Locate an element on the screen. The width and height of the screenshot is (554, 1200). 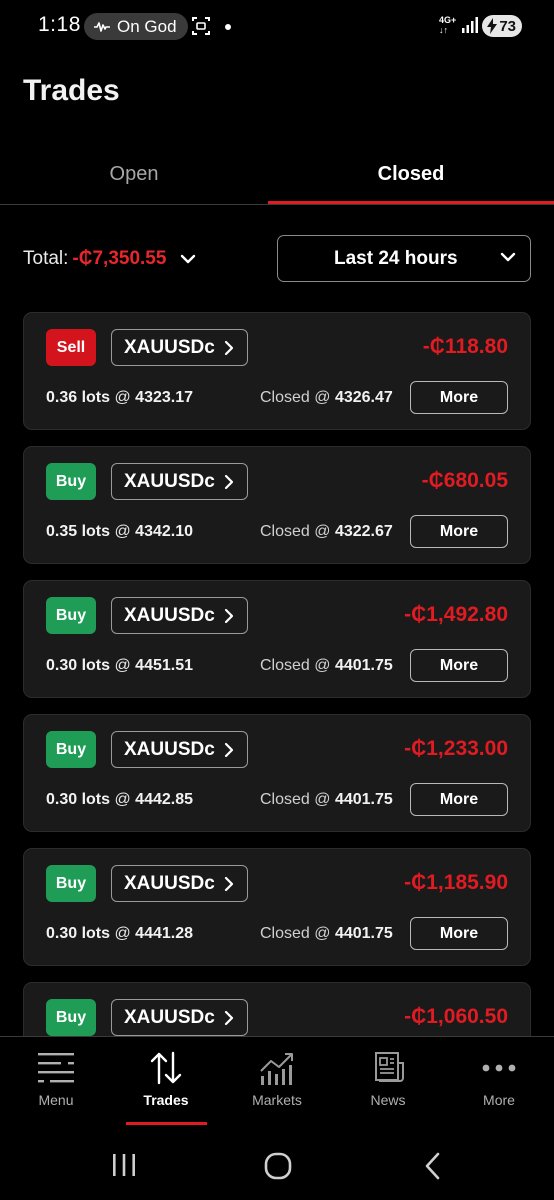
nav-item-menu: Menu is located at coordinates (56, 1082).